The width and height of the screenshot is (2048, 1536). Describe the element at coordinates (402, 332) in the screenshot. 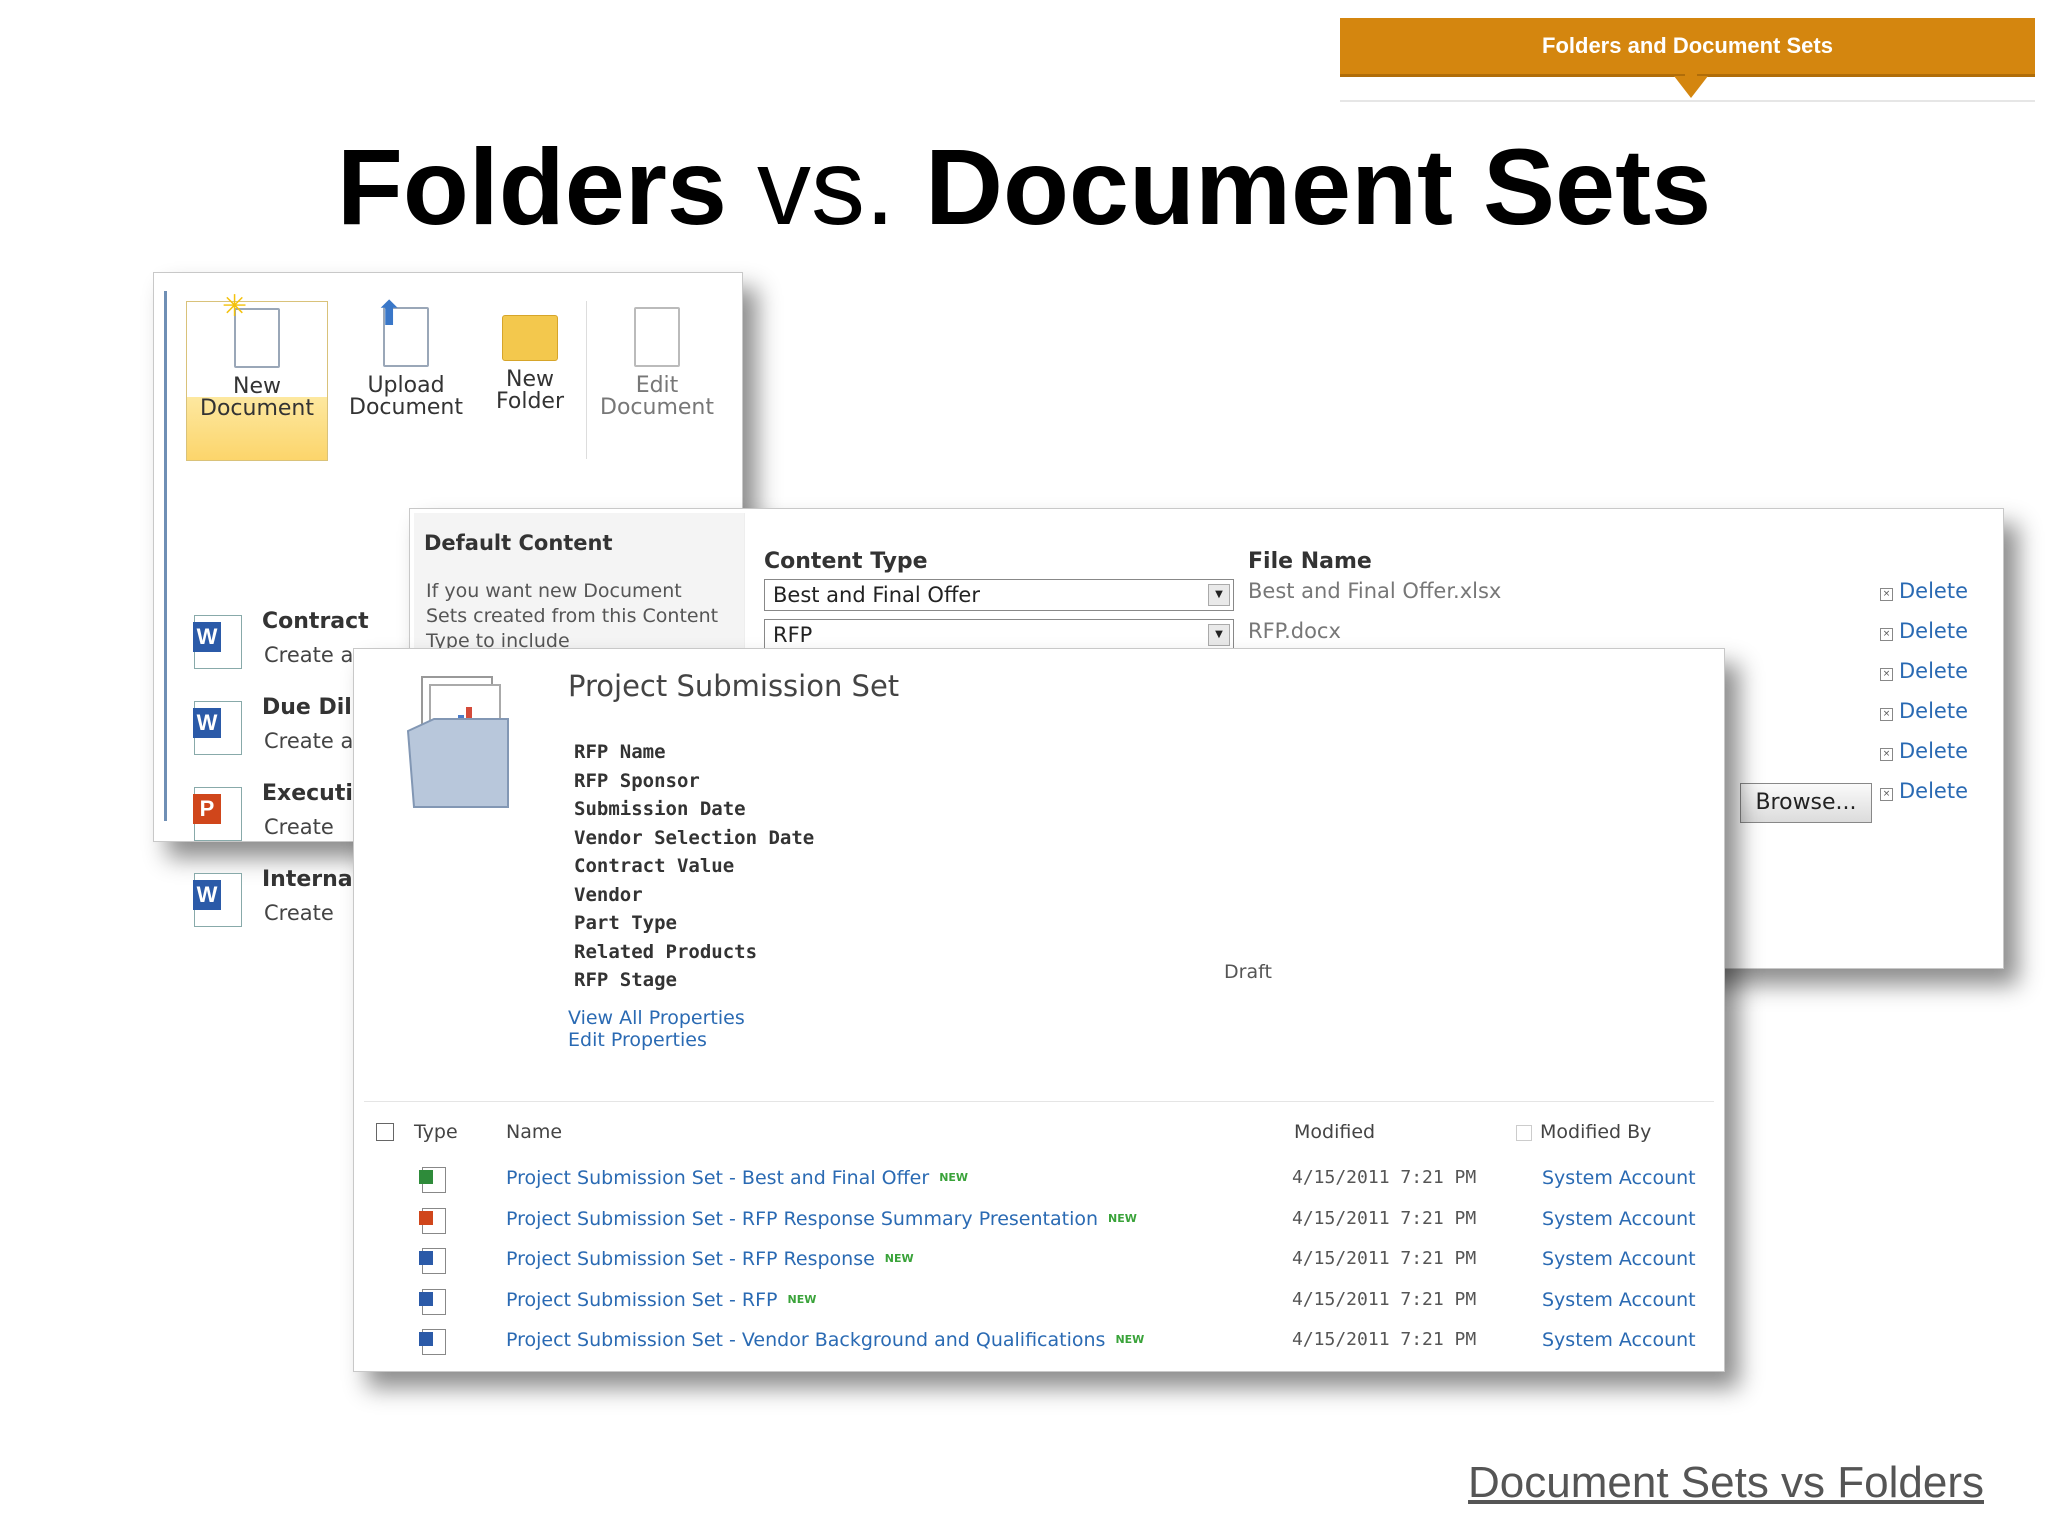

I see `upload-document-icon: ⬆` at that location.